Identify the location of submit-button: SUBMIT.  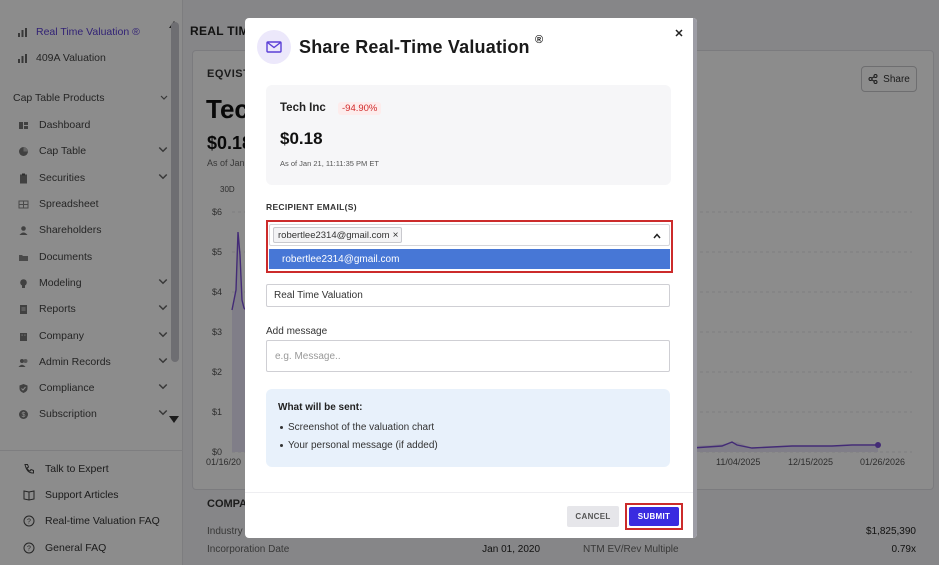
(654, 516).